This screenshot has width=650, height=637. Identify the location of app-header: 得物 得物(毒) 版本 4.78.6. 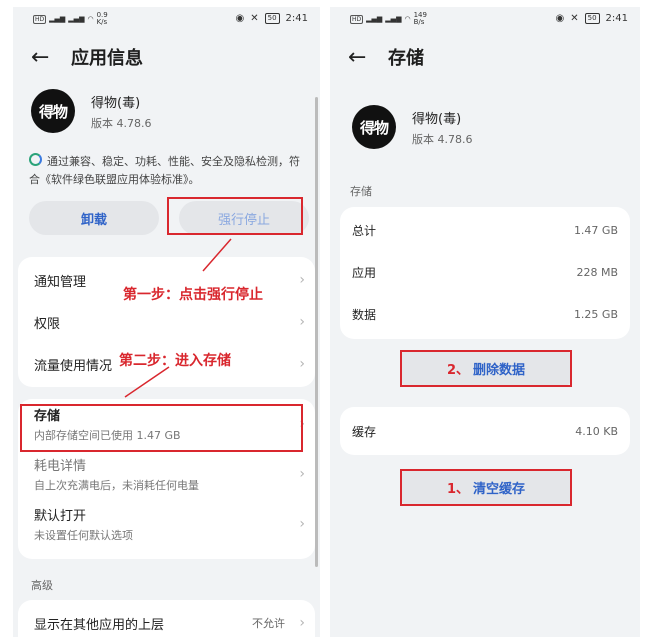
(412, 127).